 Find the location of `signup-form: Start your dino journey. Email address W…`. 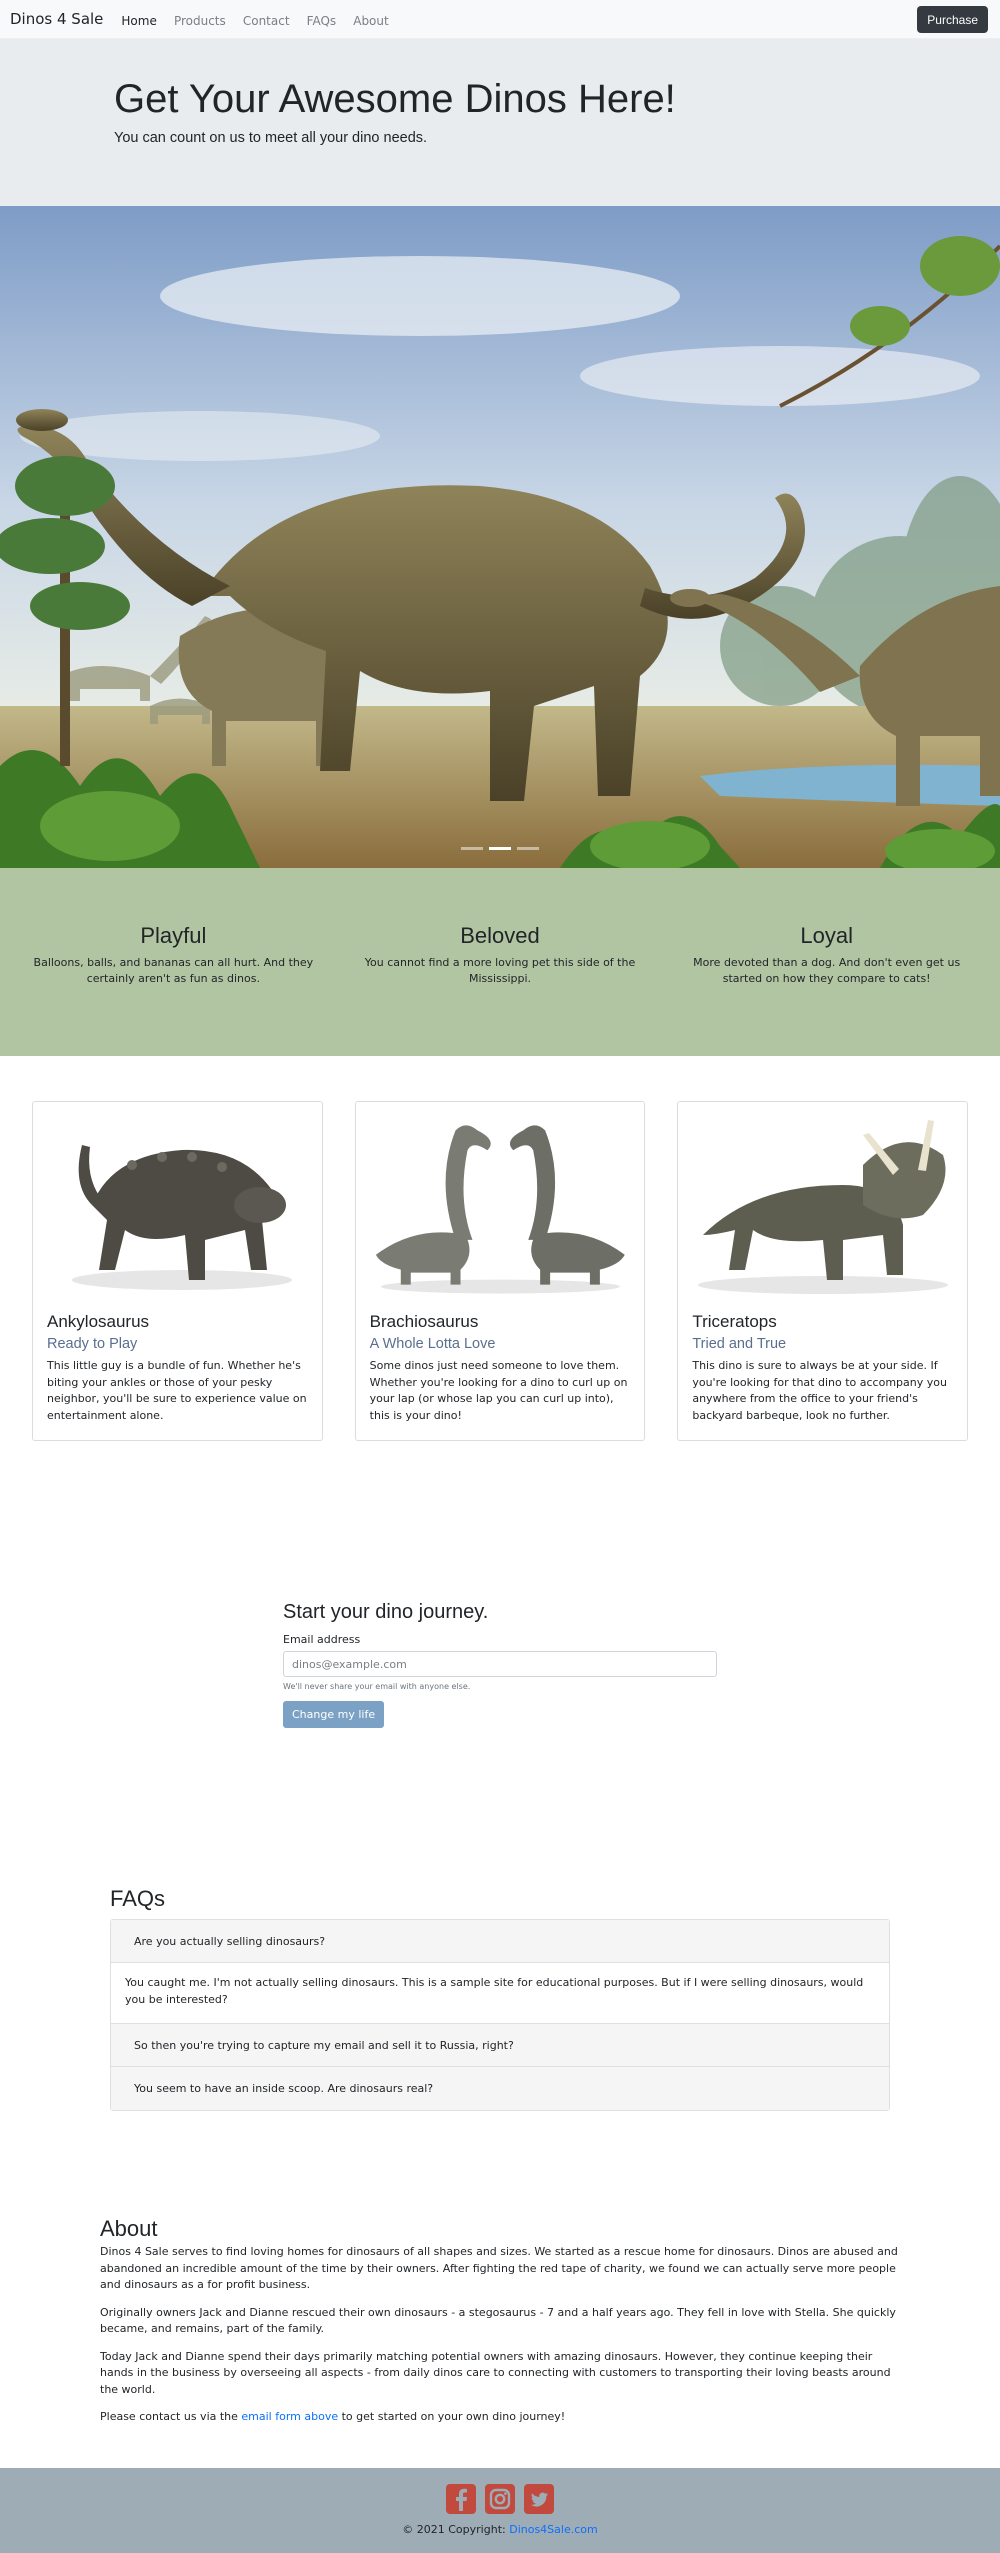

signup-form: Start your dino journey. Email address W… is located at coordinates (500, 1696).